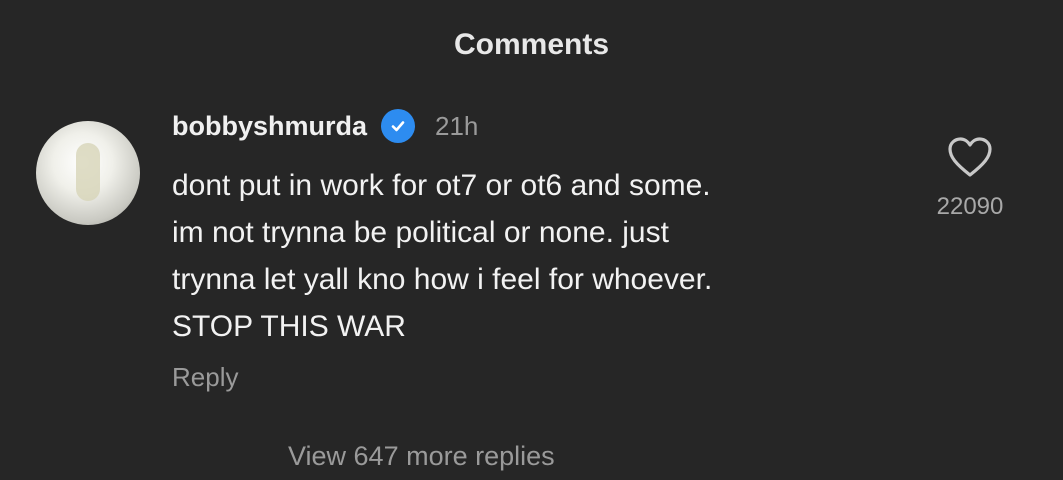 The height and width of the screenshot is (480, 1063). What do you see at coordinates (531, 44) in the screenshot?
I see `sheet-title: Comments` at bounding box center [531, 44].